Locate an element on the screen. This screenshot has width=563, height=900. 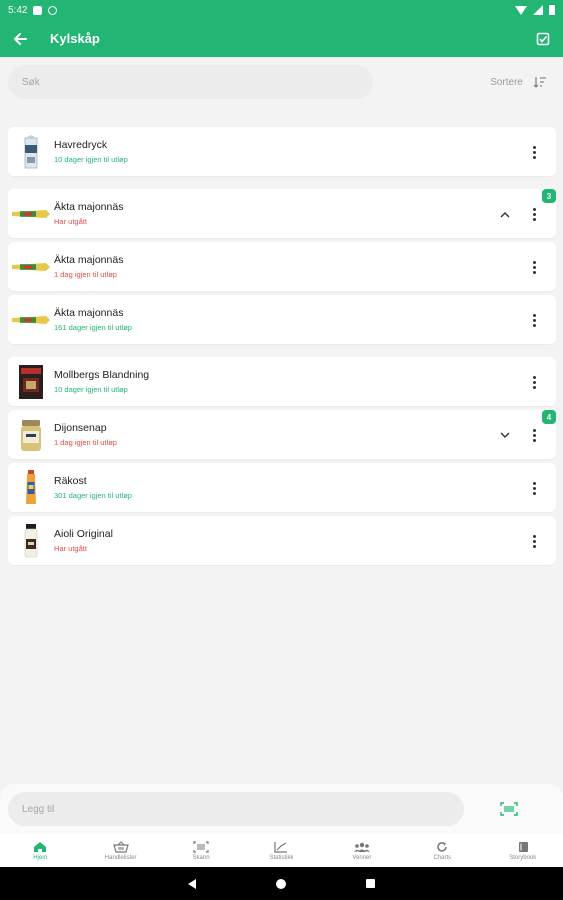
nav-friends: Venner is located at coordinates (362, 850).